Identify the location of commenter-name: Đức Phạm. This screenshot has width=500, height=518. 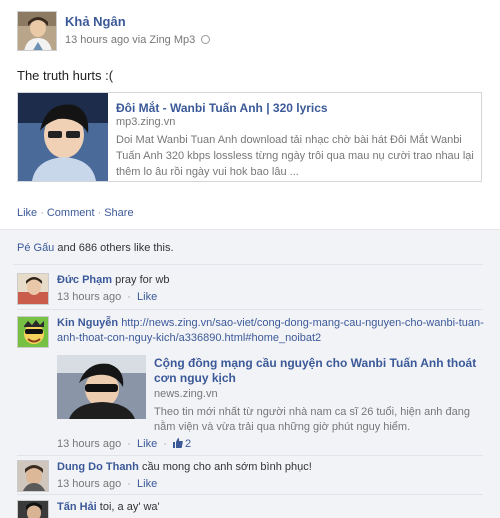
(84, 280).